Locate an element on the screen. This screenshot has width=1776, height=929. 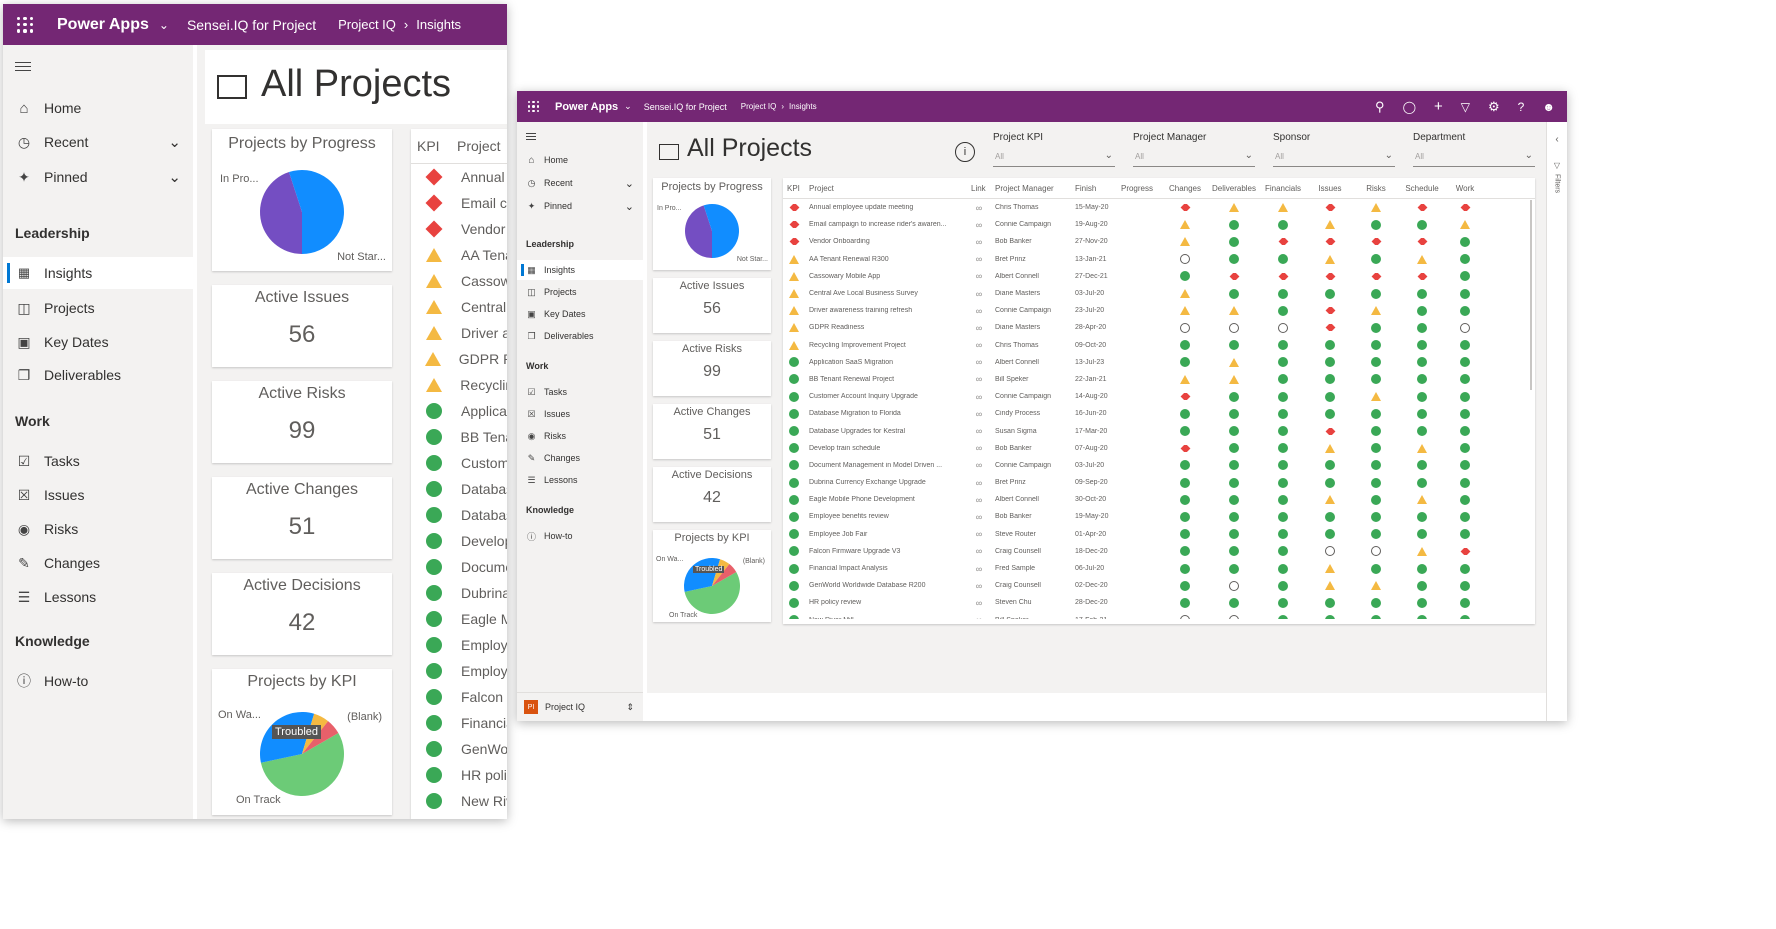
area-switcher: PI Project IQ ⇕ is located at coordinates (580, 706).